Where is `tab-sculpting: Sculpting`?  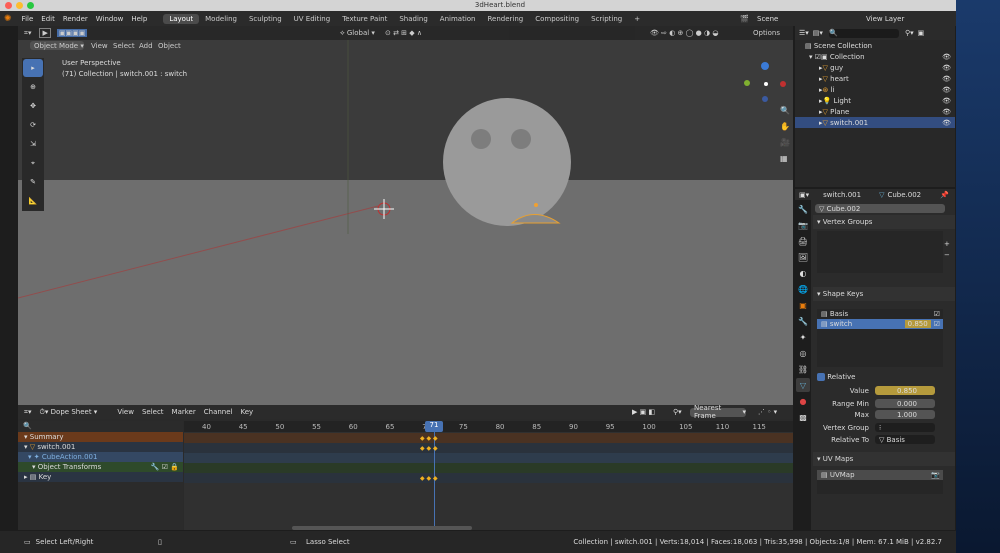 tab-sculpting: Sculpting is located at coordinates (265, 19).